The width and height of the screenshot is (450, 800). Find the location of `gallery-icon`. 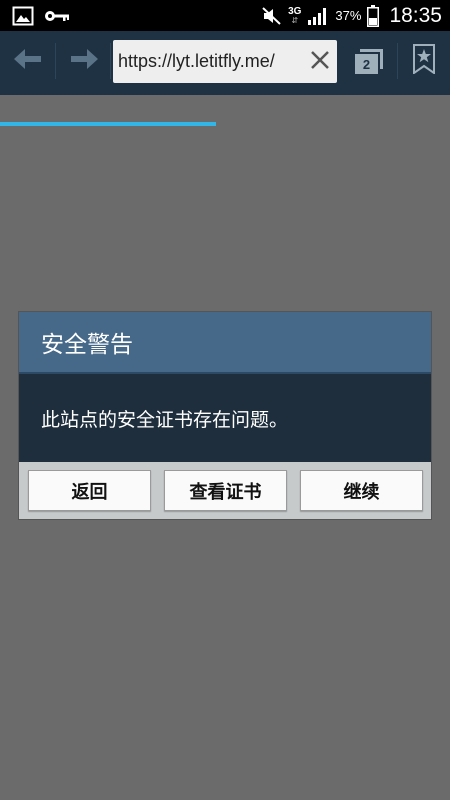

gallery-icon is located at coordinates (23, 16).